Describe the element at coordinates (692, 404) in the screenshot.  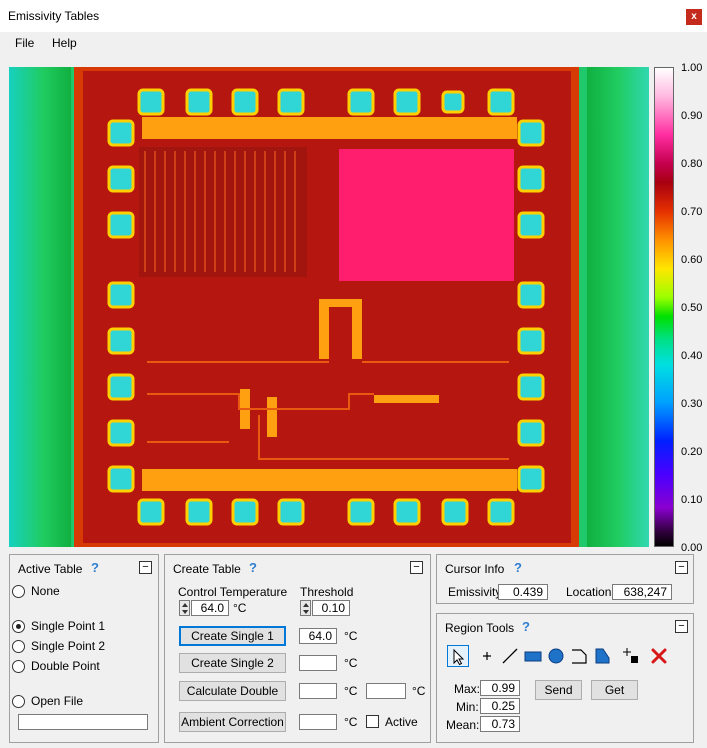
I see `colorbar-tick: 0.30` at that location.